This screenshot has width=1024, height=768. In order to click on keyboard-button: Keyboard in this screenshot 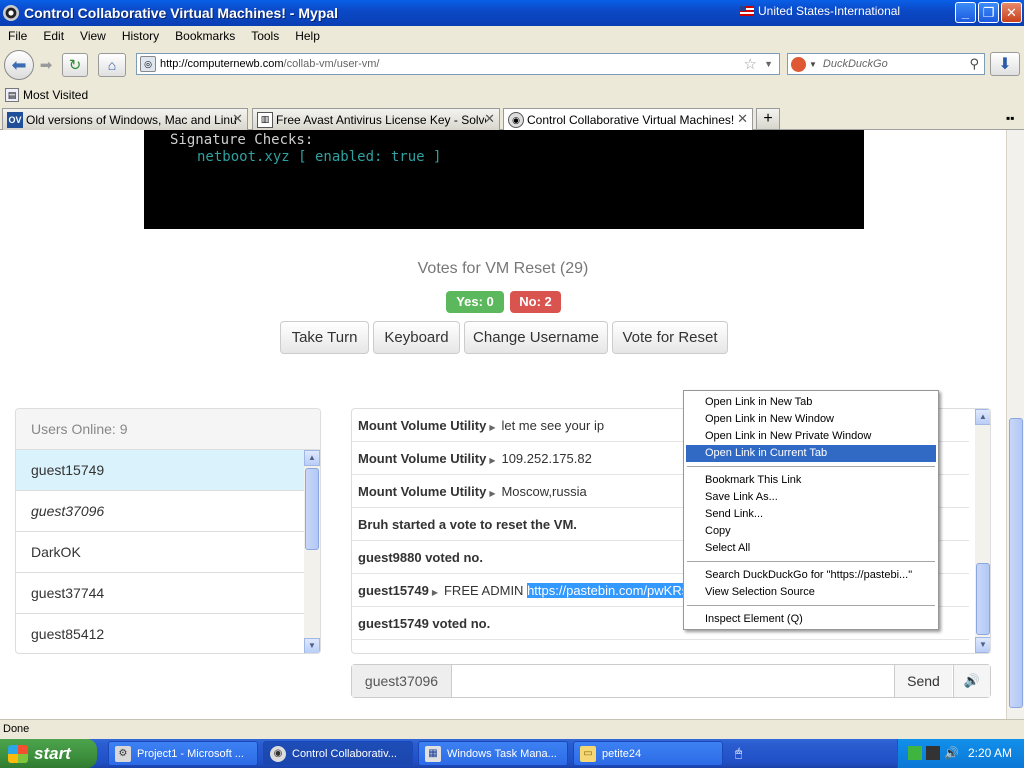, I will do `click(416, 337)`.